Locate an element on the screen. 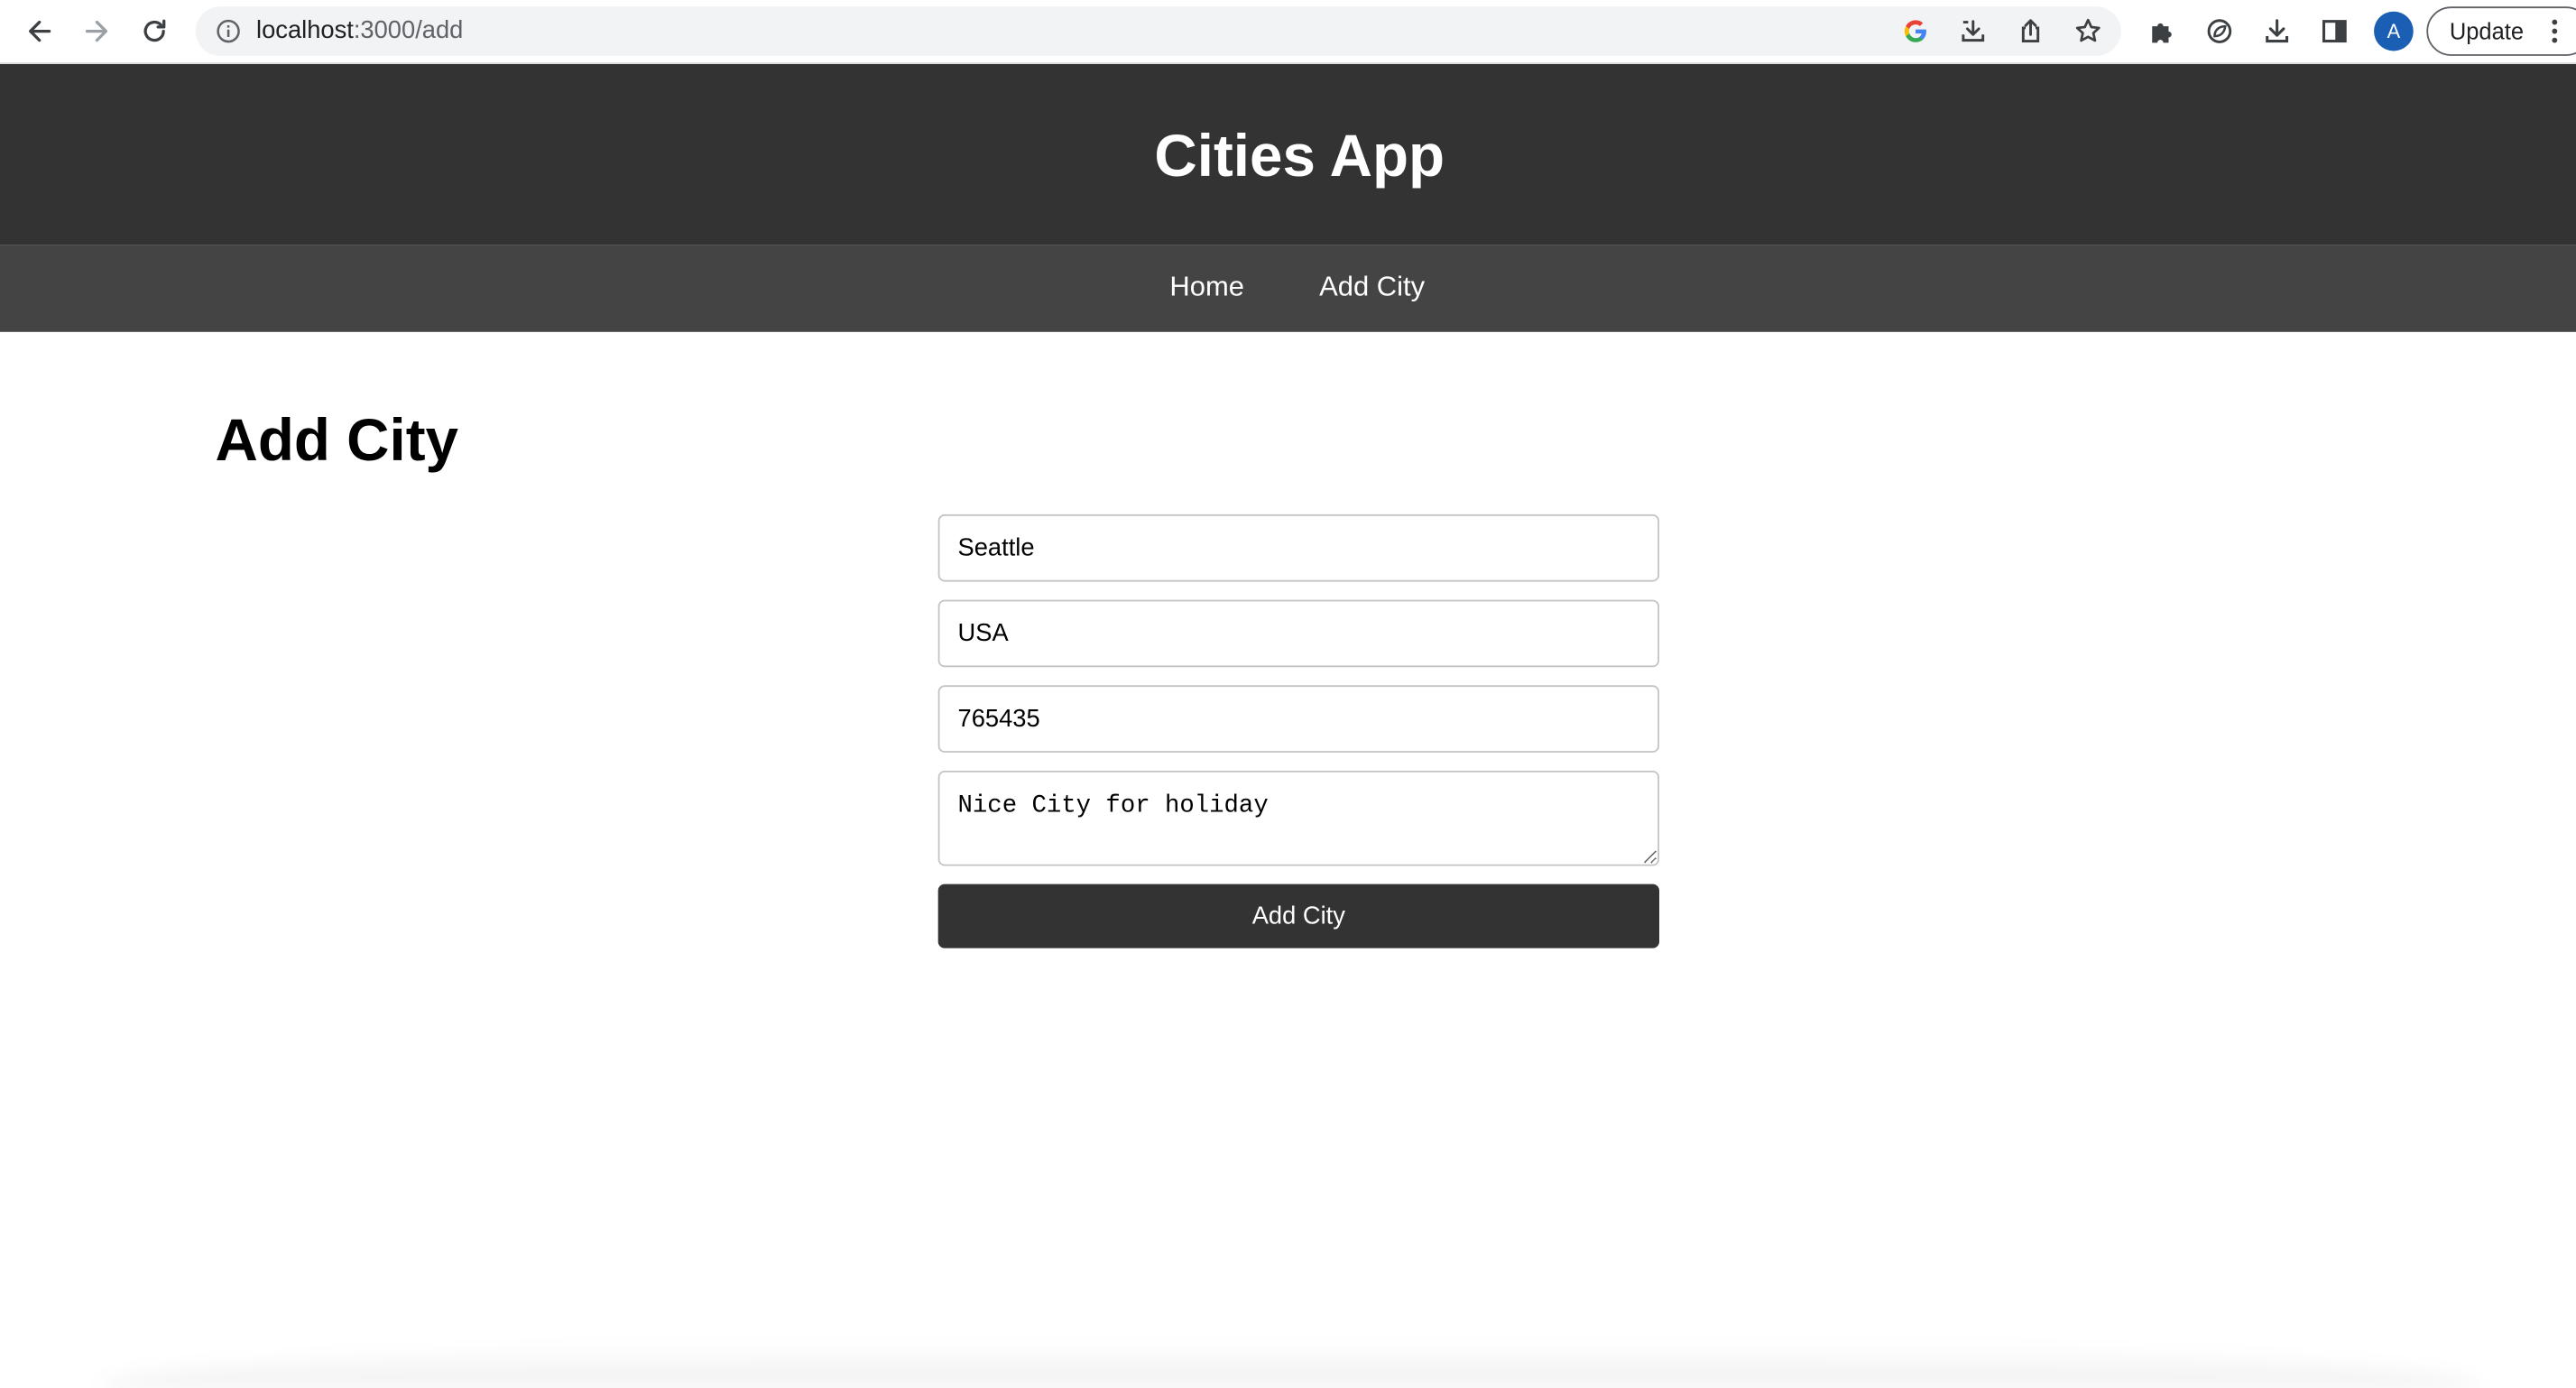 The height and width of the screenshot is (1388, 2576). country-input is located at coordinates (1298, 633).